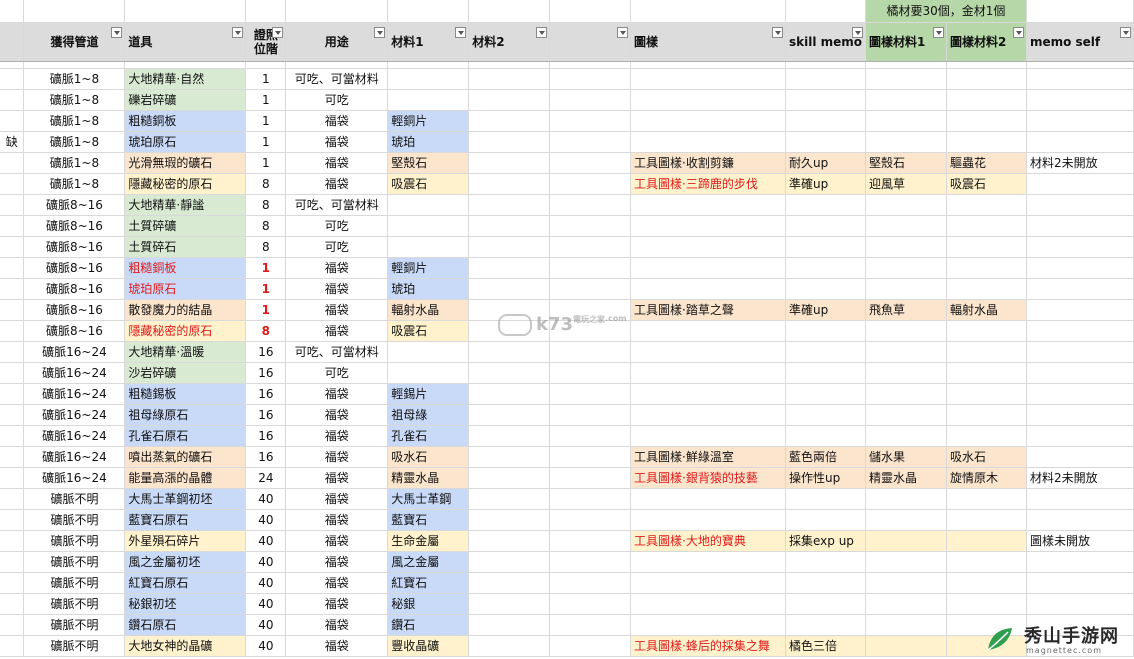 This screenshot has width=1134, height=659. What do you see at coordinates (185, 163) in the screenshot?
I see `cell-item: 光滑無瑕的礦石` at bounding box center [185, 163].